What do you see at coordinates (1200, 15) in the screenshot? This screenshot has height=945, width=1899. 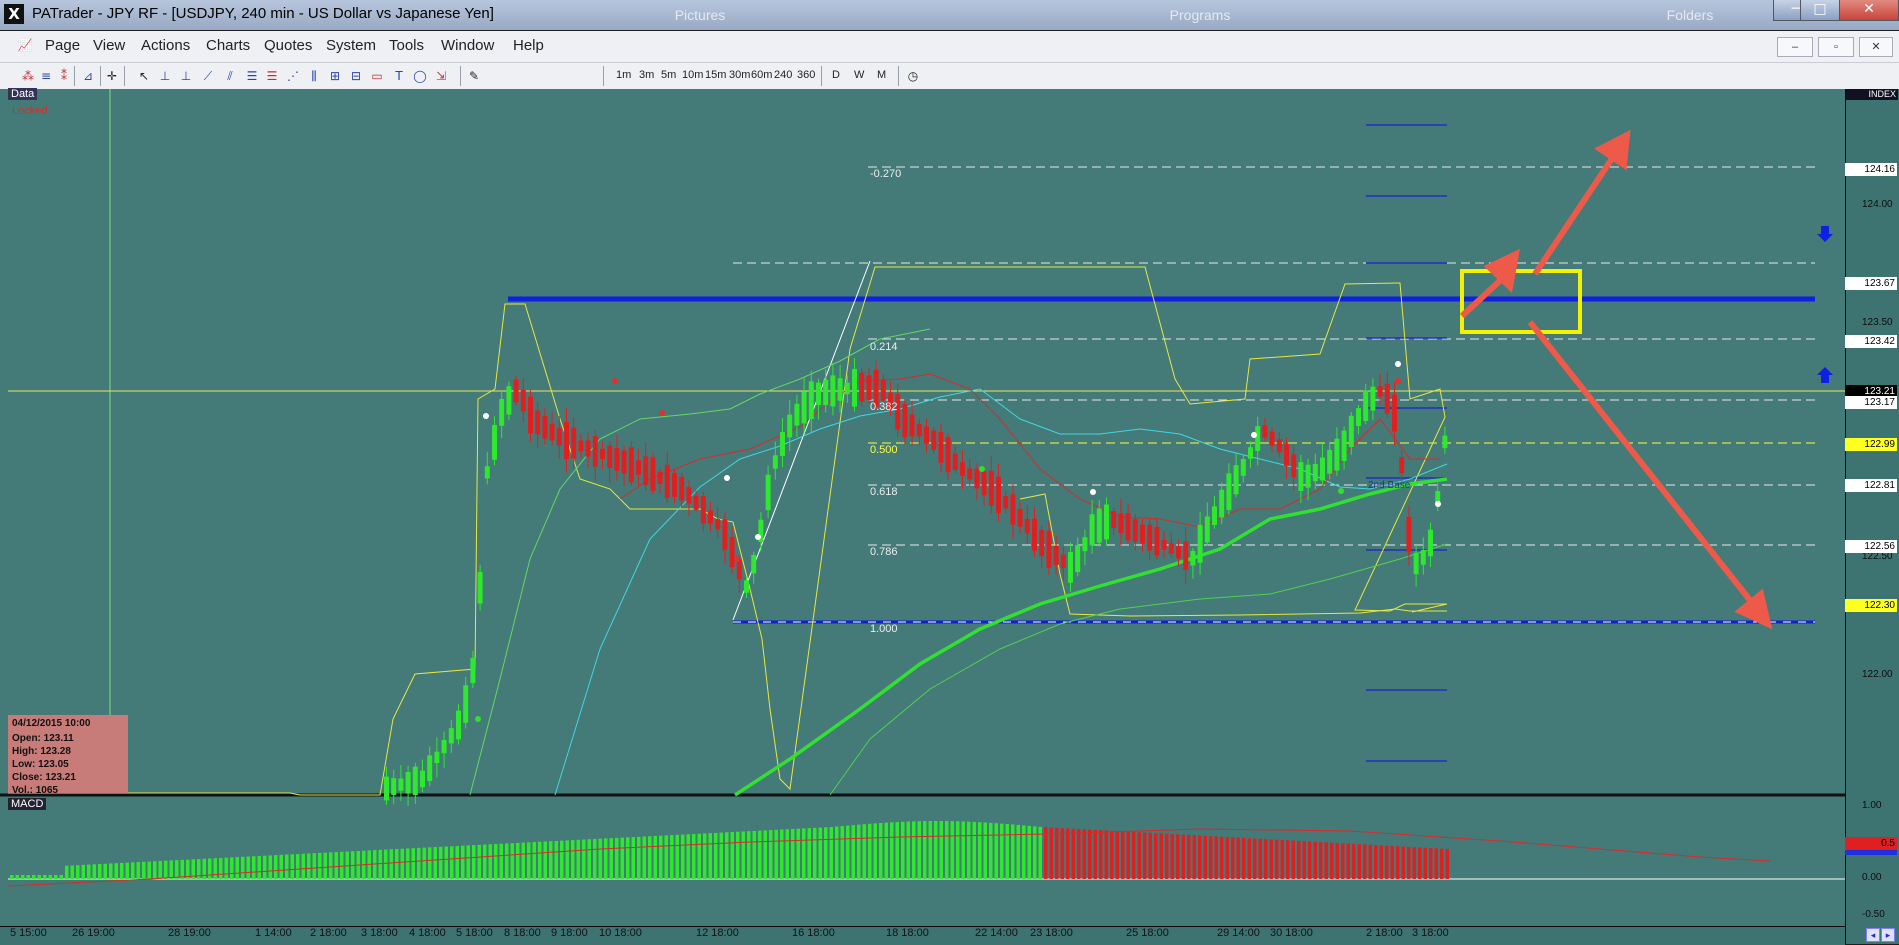 I see `background-window-programs: Programs` at bounding box center [1200, 15].